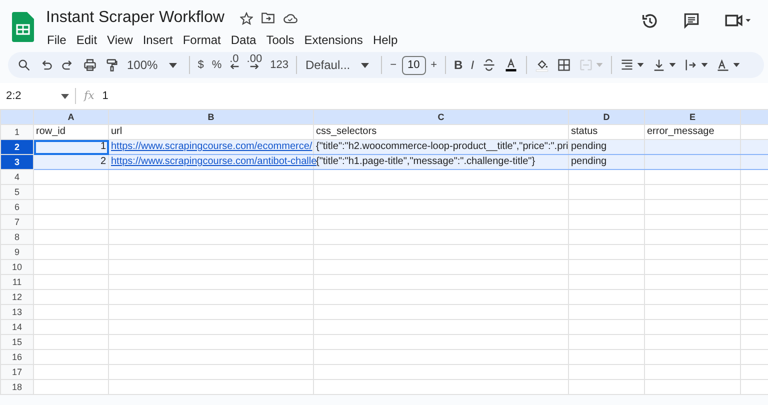 The image size is (768, 405). I want to click on print-icon, so click(90, 65).